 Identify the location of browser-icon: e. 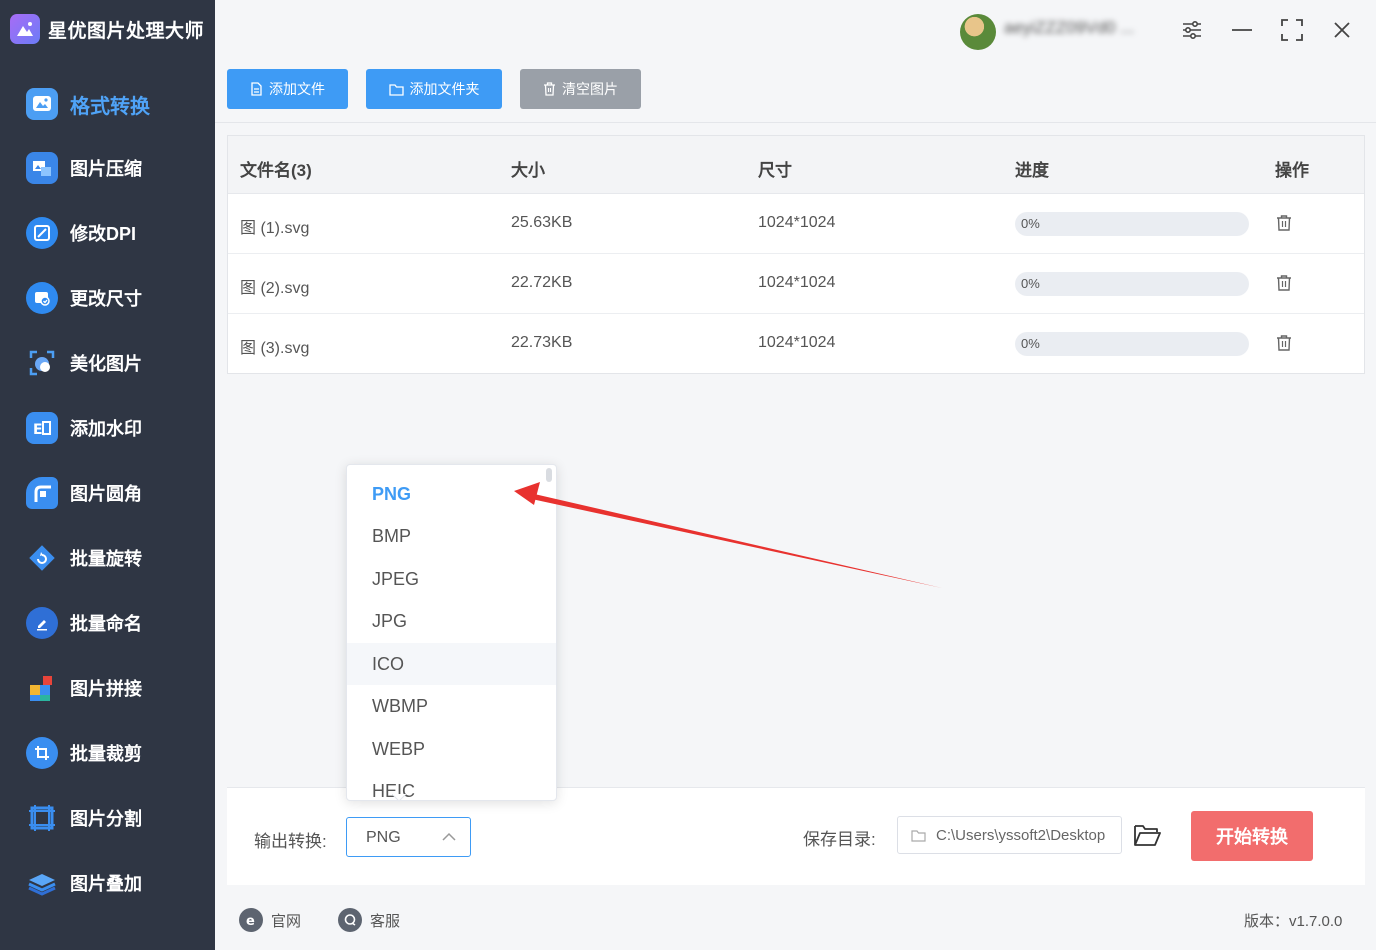
(251, 920).